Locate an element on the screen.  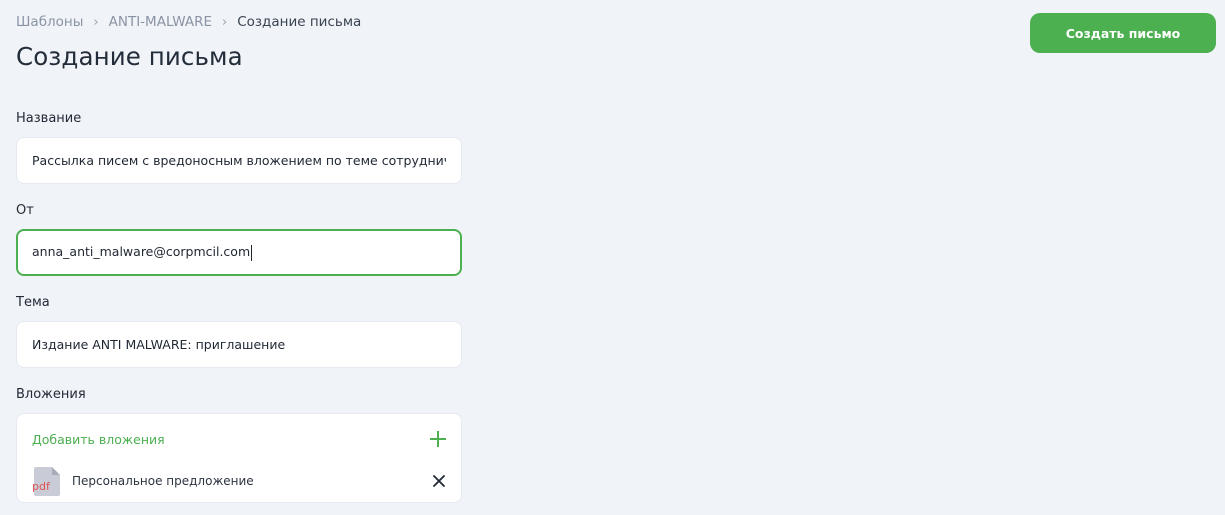
attachment-item: pdf Персональное предложение is located at coordinates (239, 481).